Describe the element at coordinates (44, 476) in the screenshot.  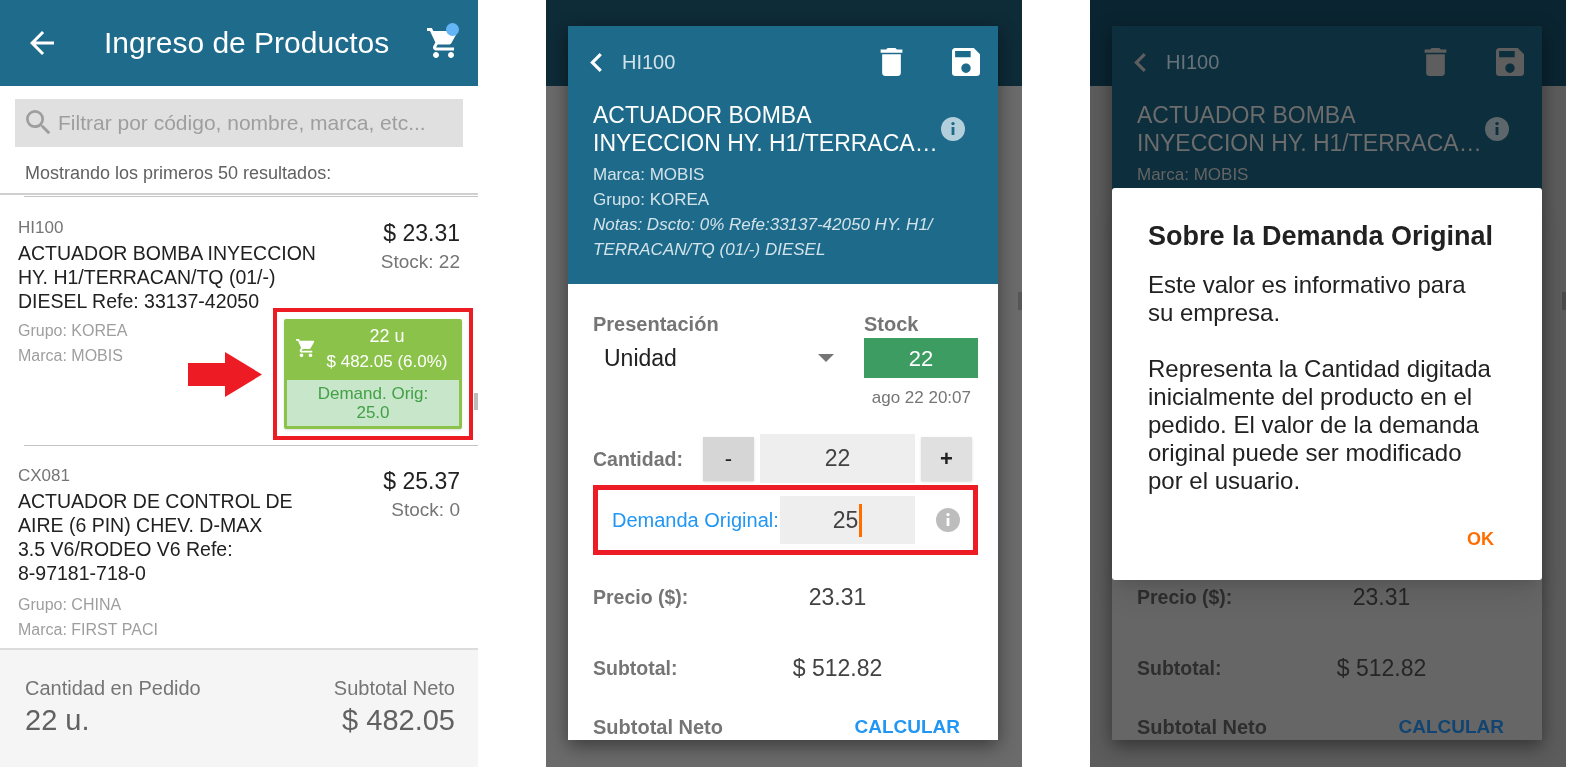
I see `product-code: CX081` at that location.